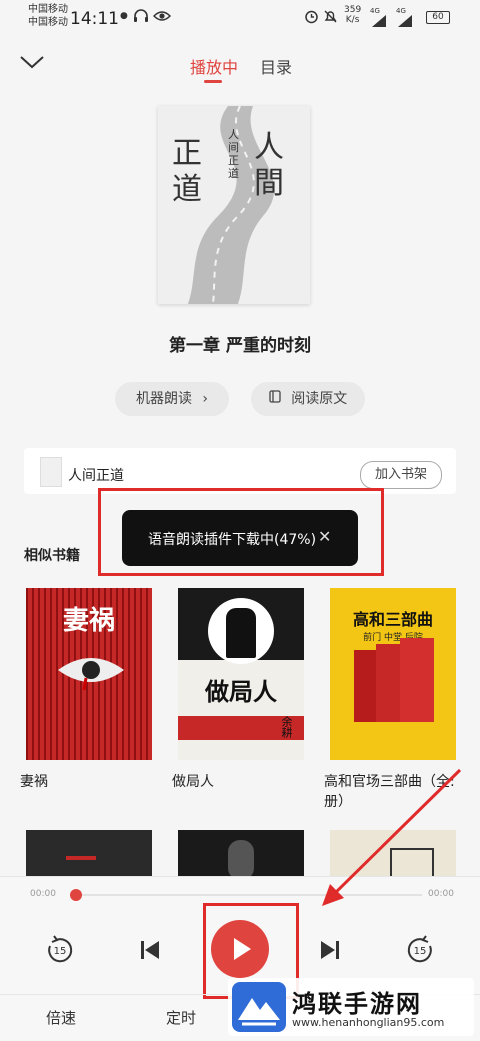  Describe the element at coordinates (32, 62) in the screenshot. I see `collapse-chevron-icon` at that location.